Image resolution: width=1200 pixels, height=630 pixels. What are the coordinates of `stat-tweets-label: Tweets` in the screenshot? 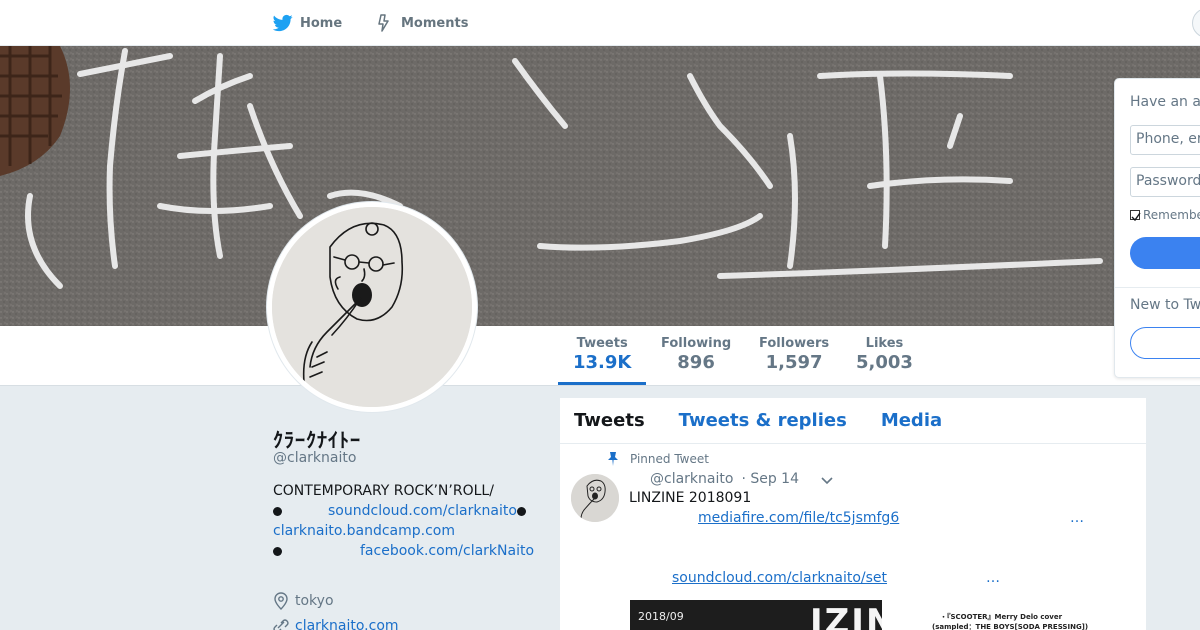 It's located at (602, 343).